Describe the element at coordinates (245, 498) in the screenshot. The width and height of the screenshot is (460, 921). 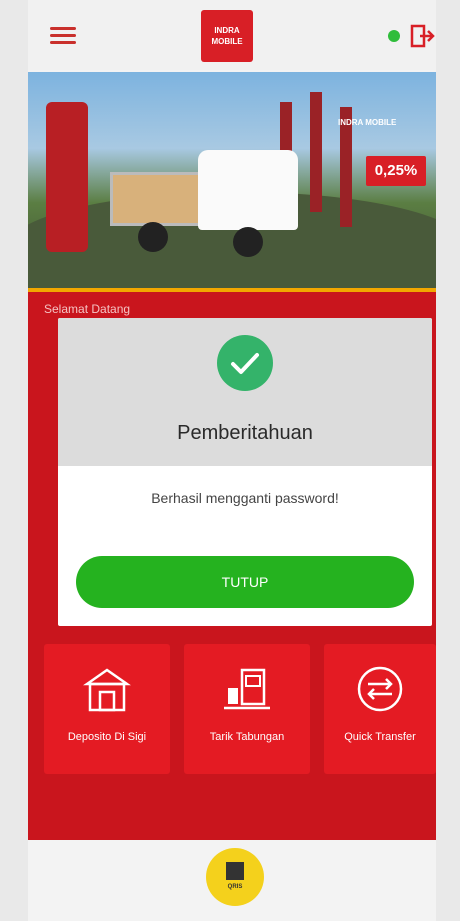
I see `dialog-message: Berhasil mengganti password!` at that location.